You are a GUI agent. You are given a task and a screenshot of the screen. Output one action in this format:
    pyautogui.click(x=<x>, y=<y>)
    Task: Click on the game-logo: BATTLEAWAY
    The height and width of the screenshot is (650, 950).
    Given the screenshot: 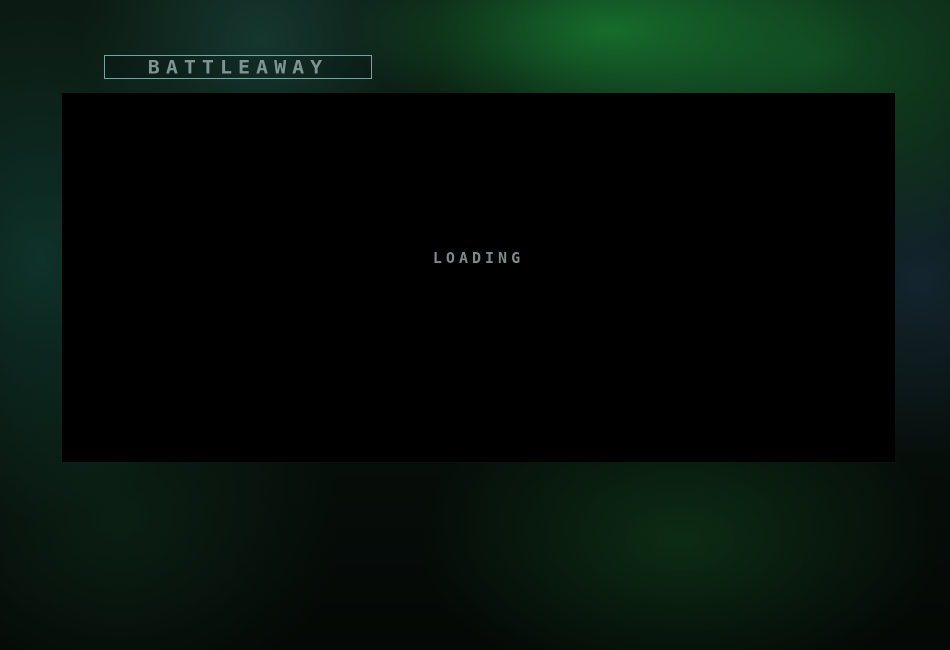 What is the action you would take?
    pyautogui.click(x=238, y=67)
    